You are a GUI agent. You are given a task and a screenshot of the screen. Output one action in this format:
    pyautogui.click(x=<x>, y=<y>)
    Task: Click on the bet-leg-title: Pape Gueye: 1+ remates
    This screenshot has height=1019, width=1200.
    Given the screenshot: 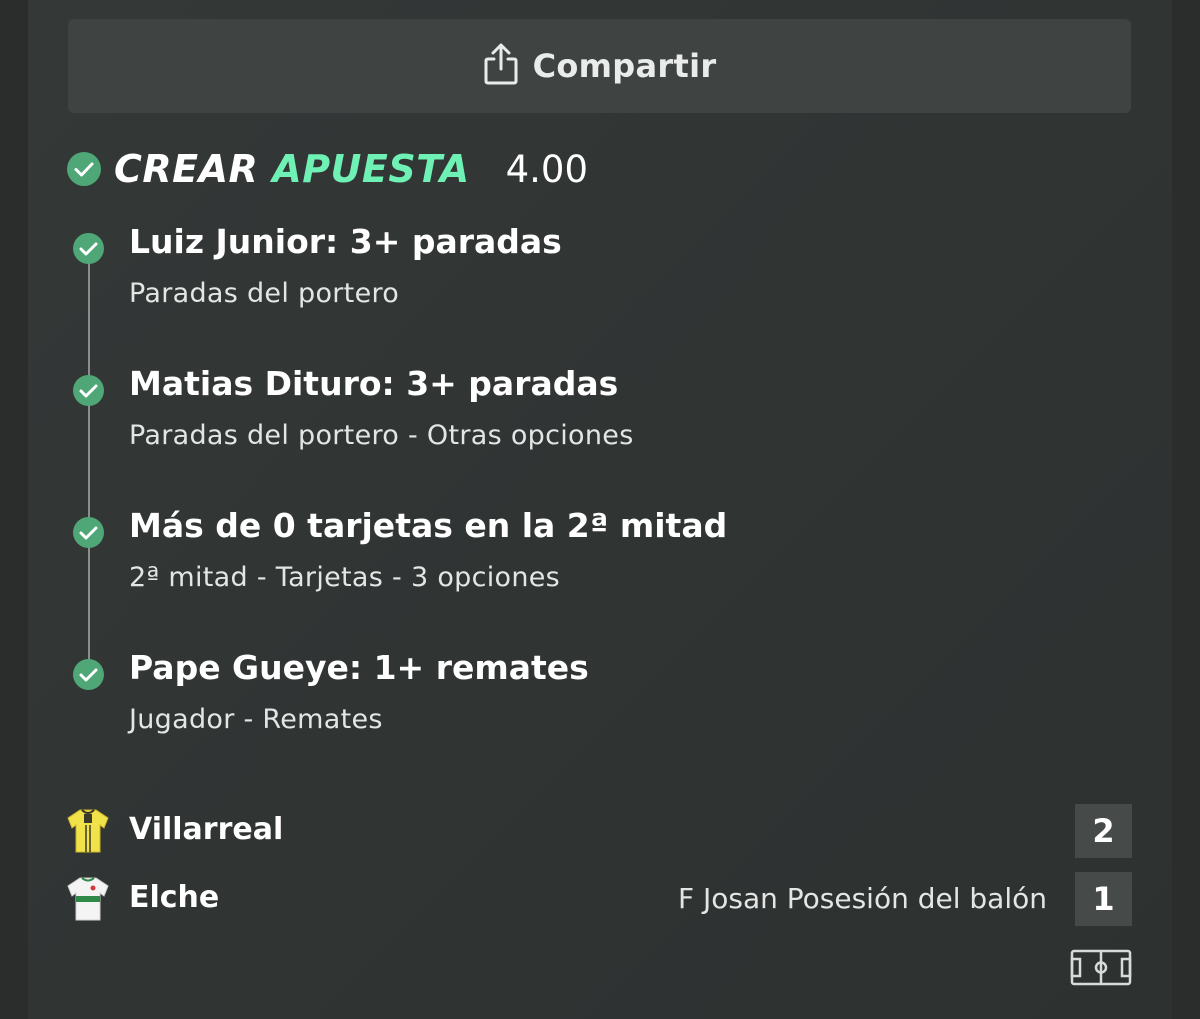 What is the action you would take?
    pyautogui.click(x=359, y=667)
    